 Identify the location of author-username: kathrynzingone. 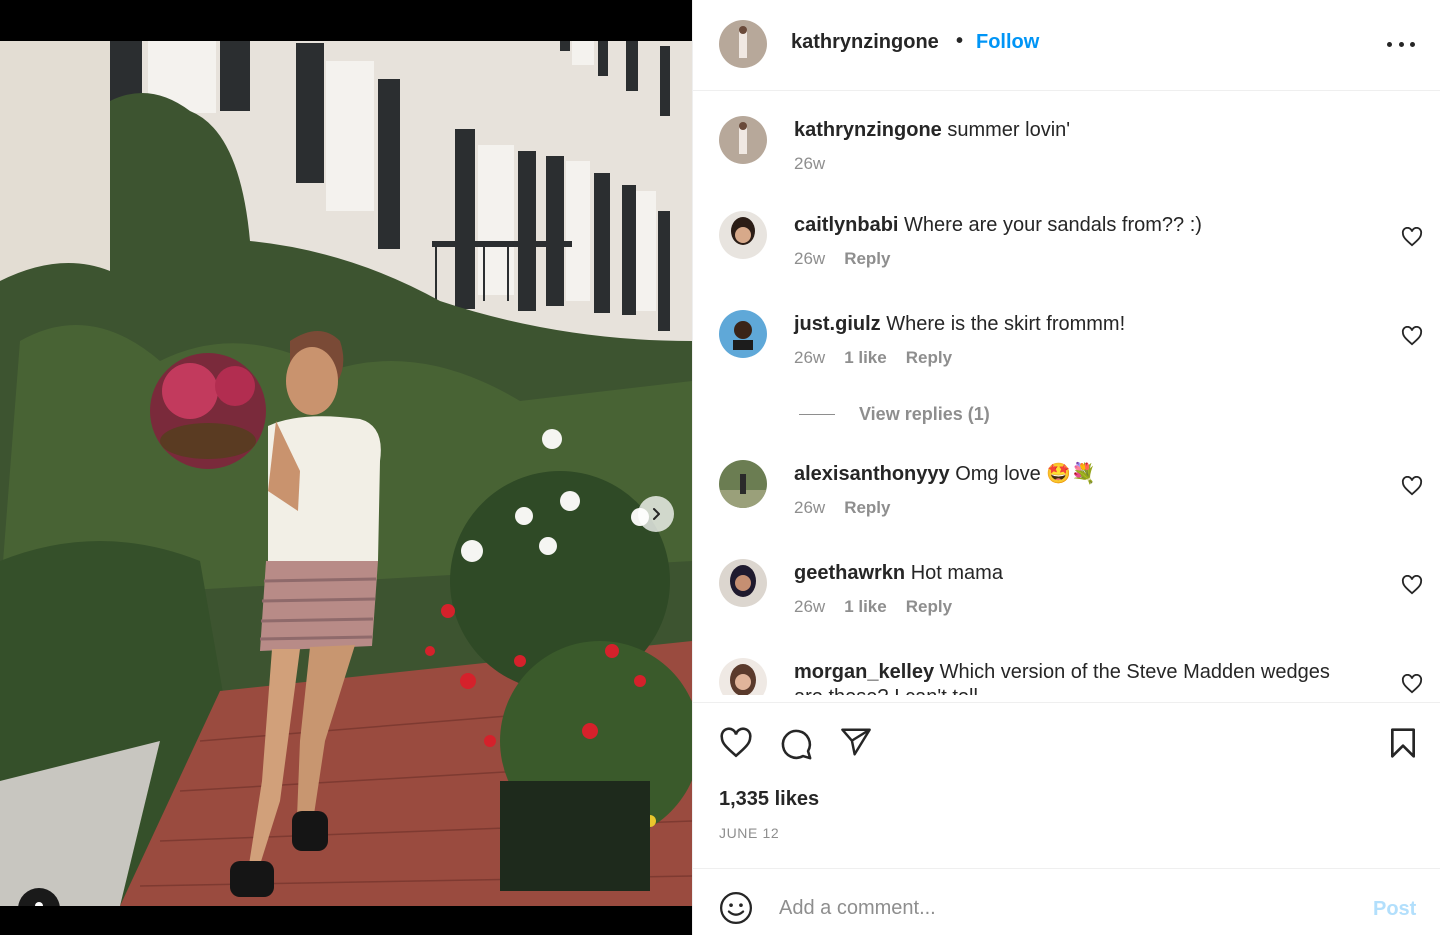
(865, 42).